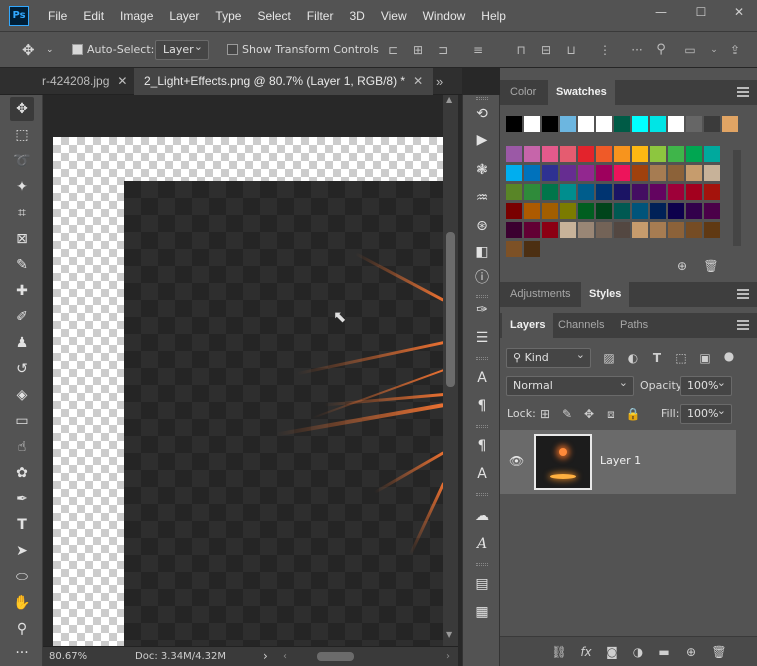  I want to click on smudge-icon: ☝, so click(22, 447).